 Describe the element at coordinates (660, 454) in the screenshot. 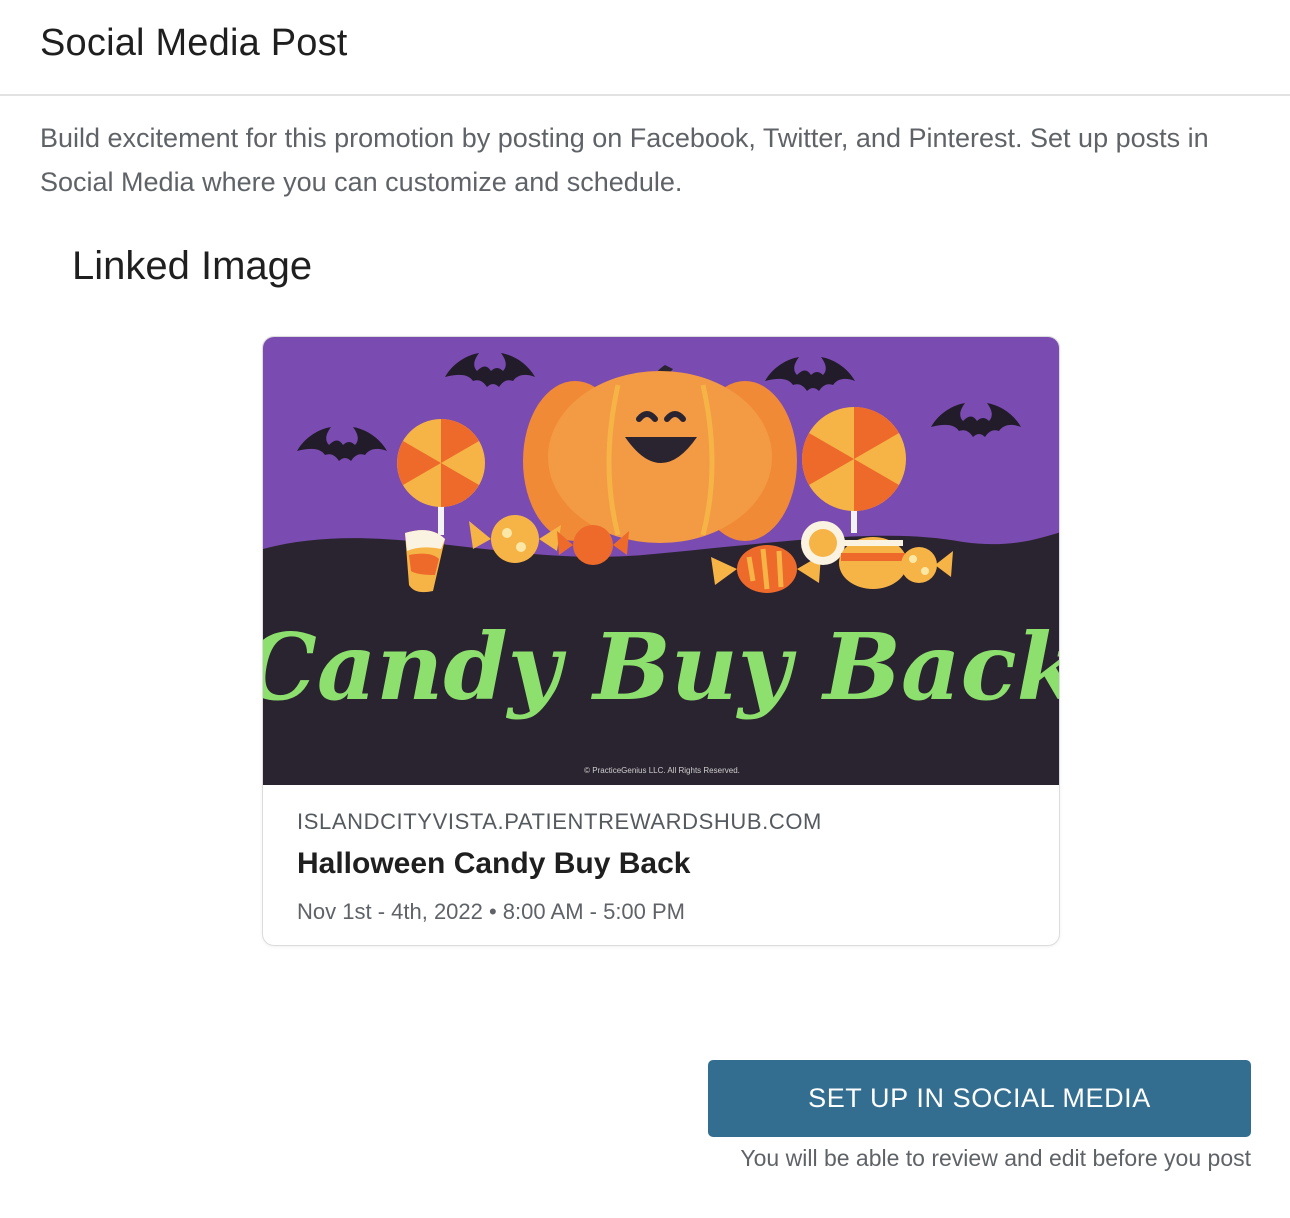

I see `pumpkin-icon` at that location.